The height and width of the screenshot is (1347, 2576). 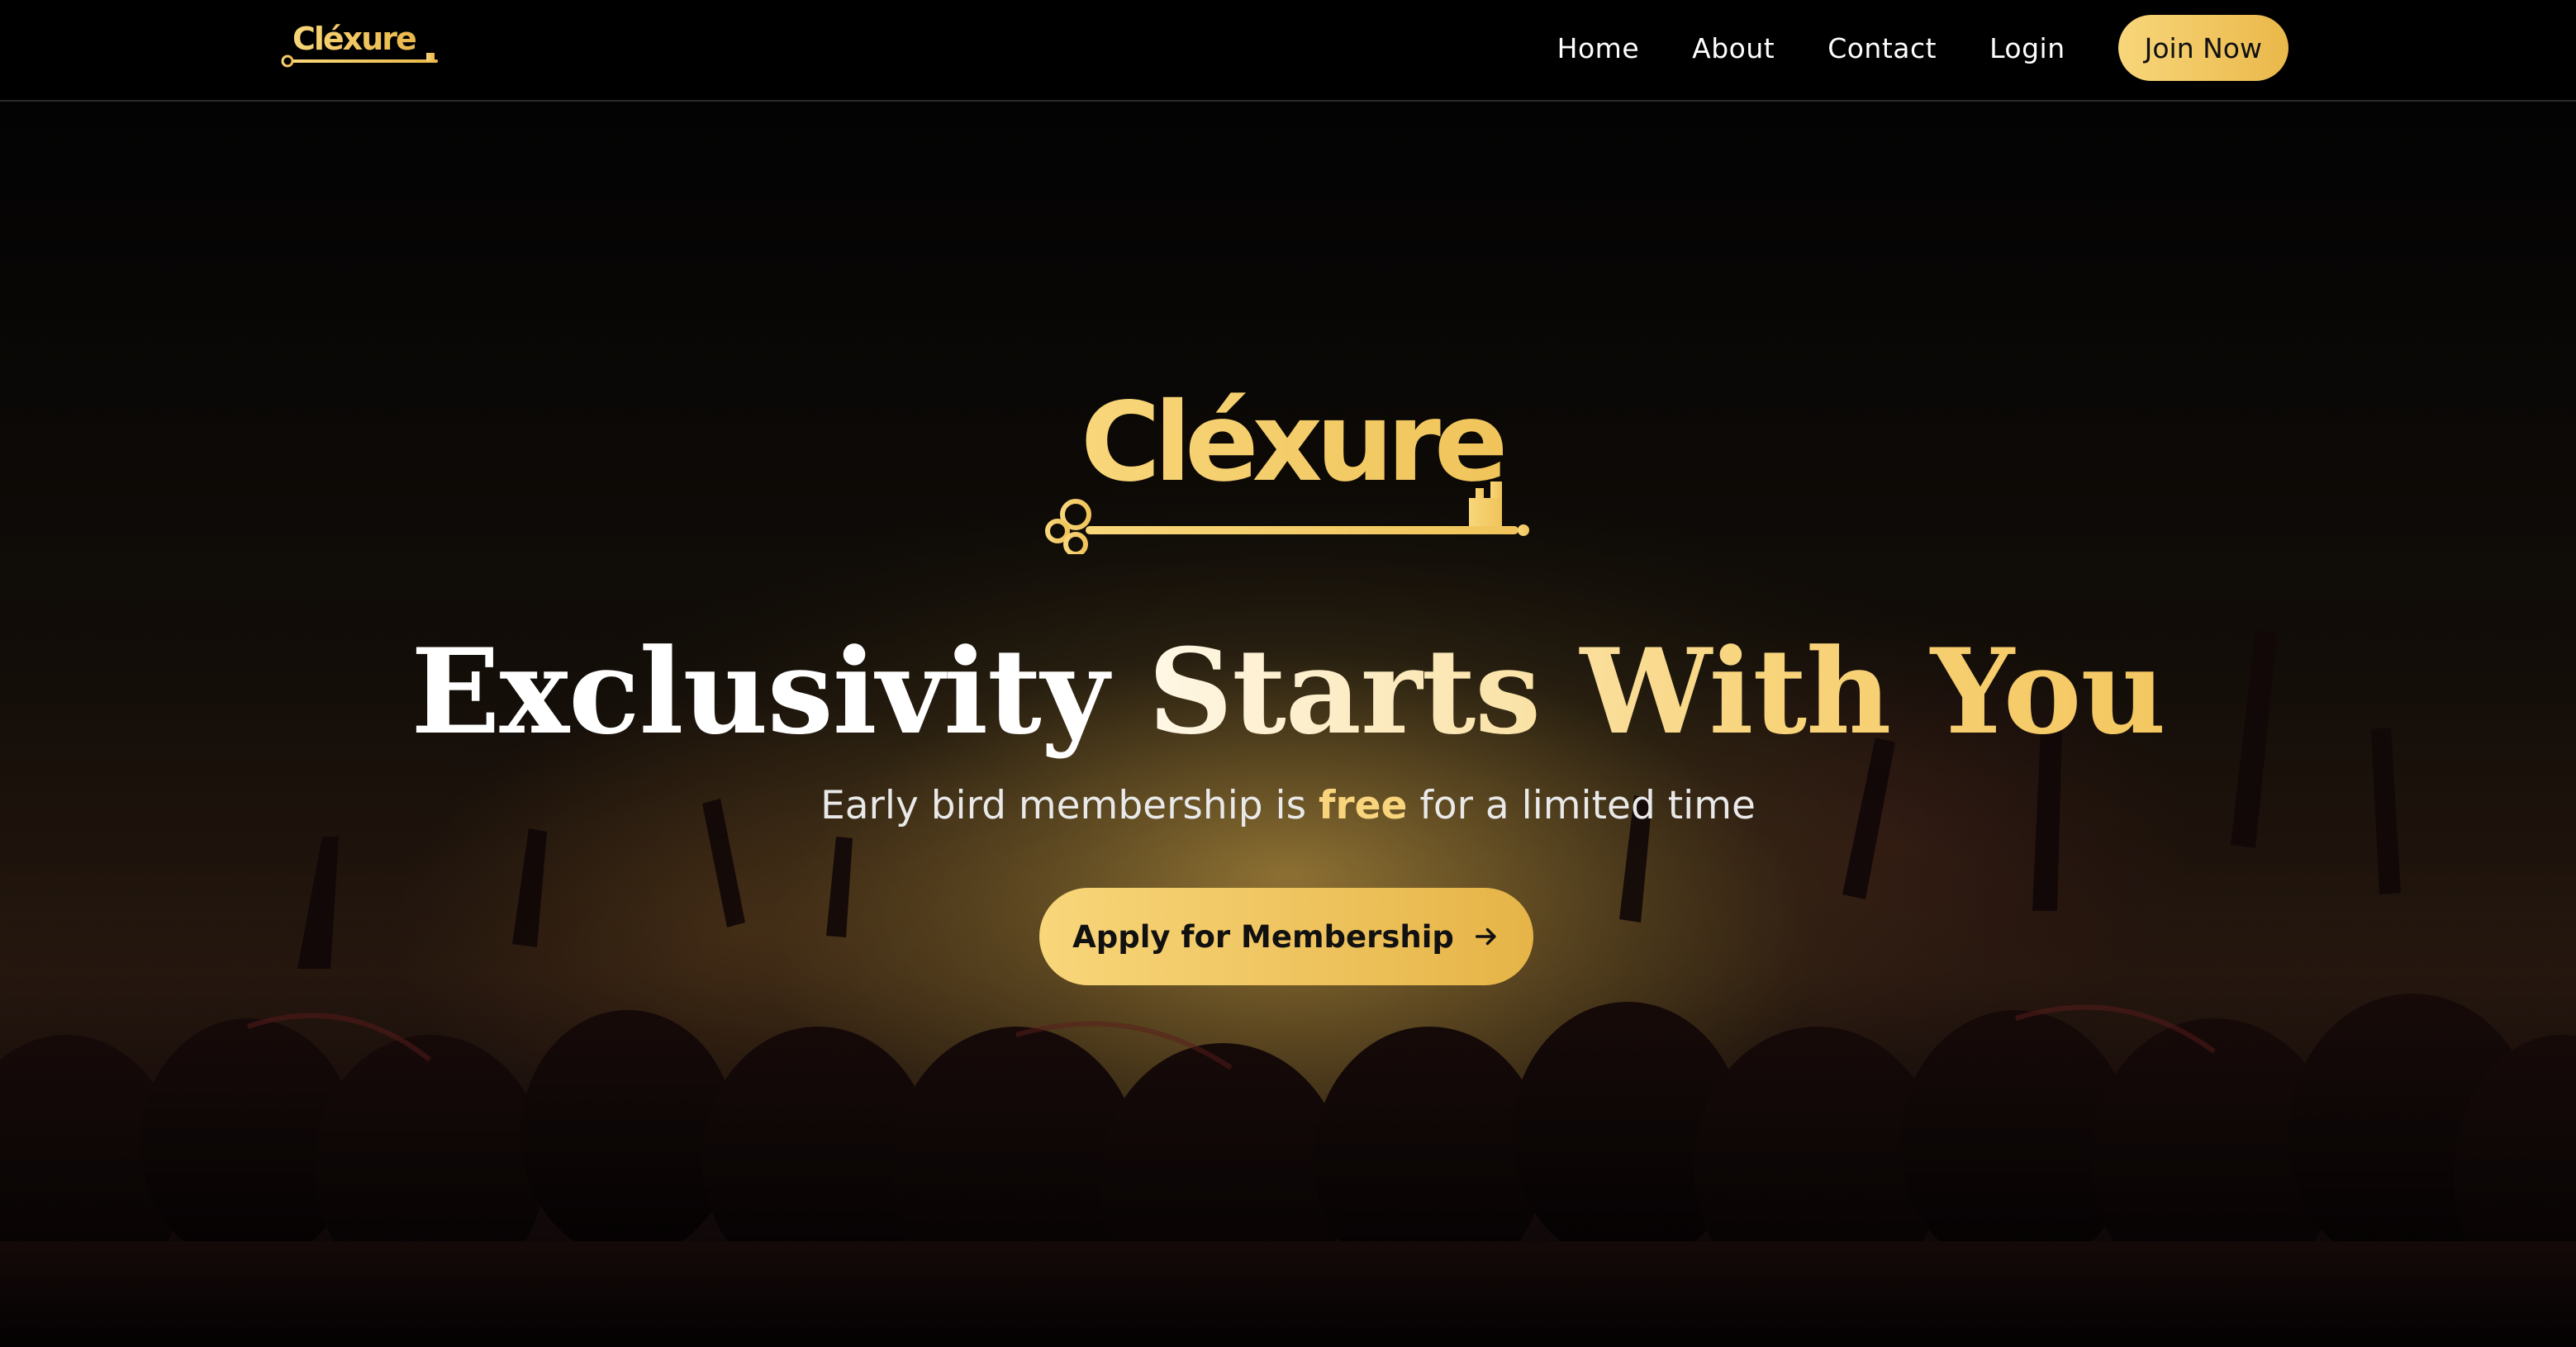 What do you see at coordinates (779, 693) in the screenshot?
I see `hero-title-white: Exclusivity` at bounding box center [779, 693].